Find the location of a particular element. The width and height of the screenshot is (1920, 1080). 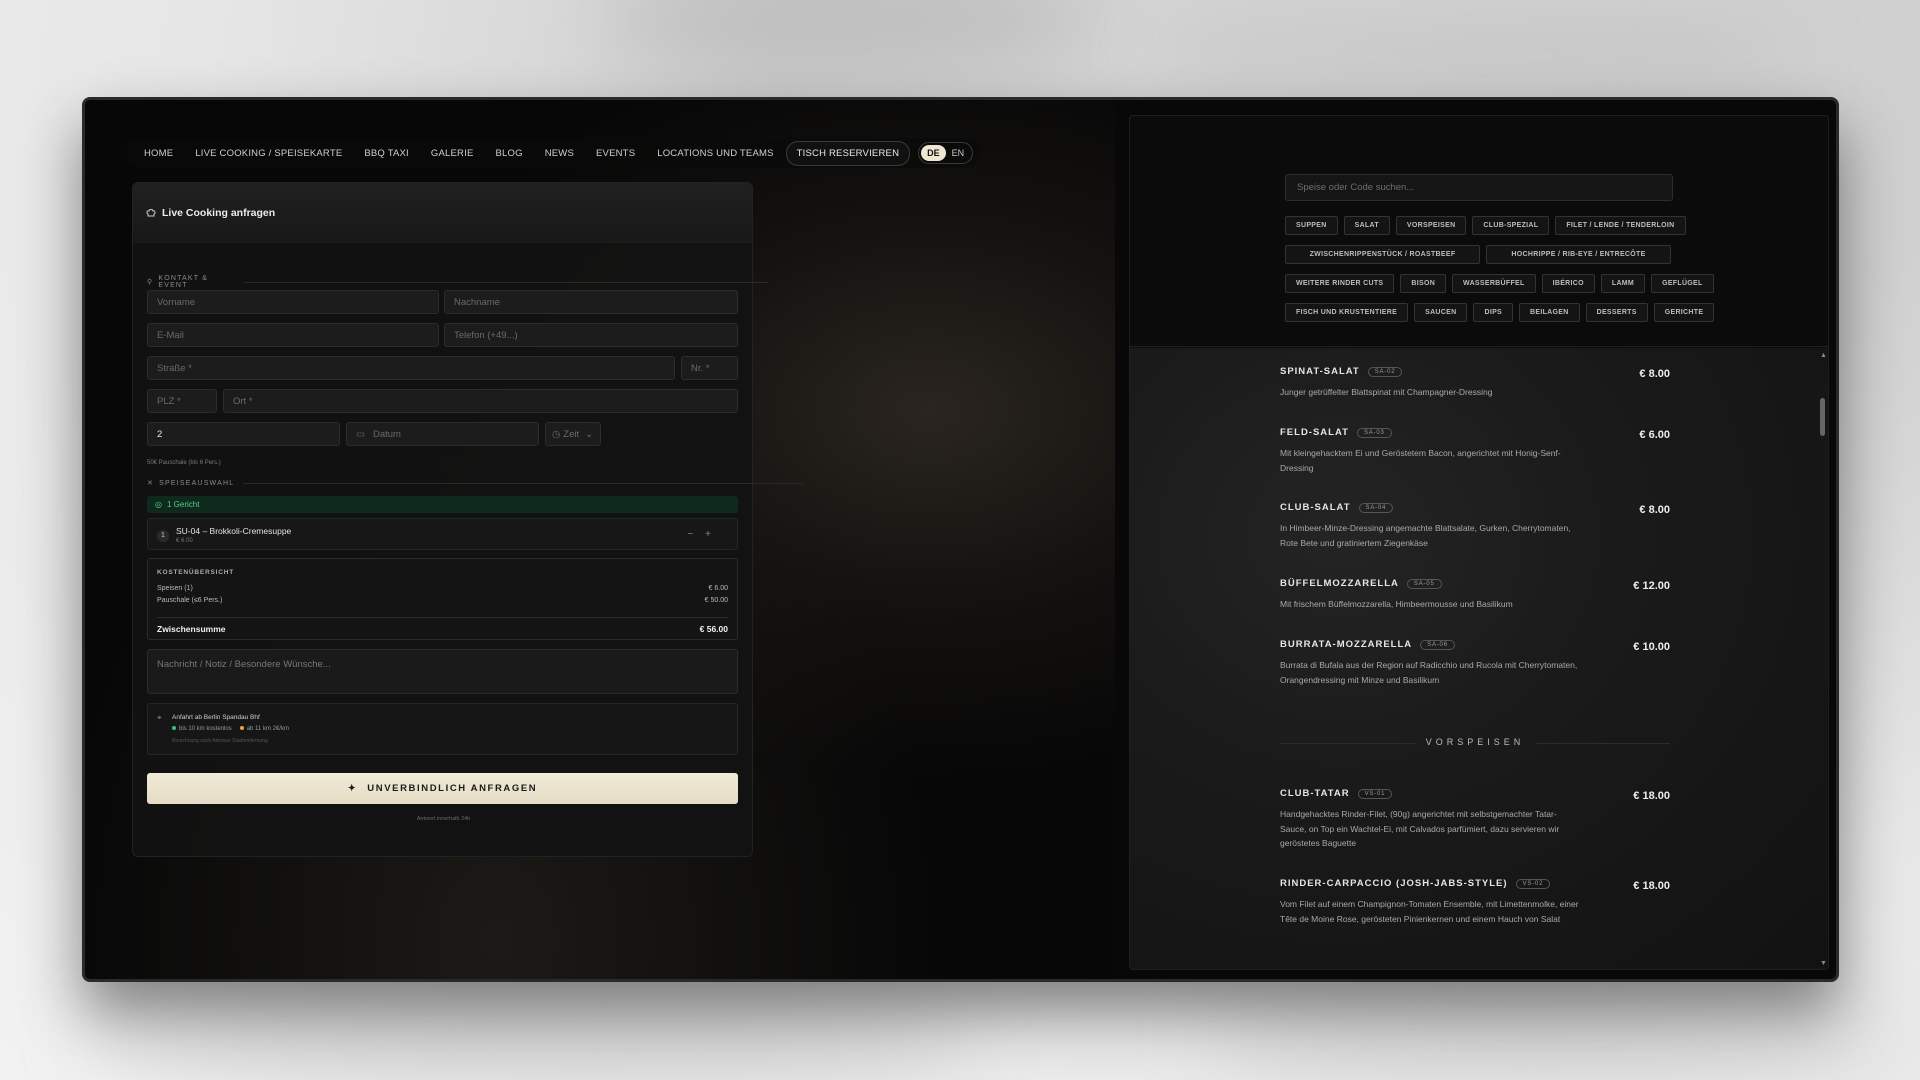

submit-request-button: ✦ UNVERBINDLICH ANFRAGEN is located at coordinates (442, 788).